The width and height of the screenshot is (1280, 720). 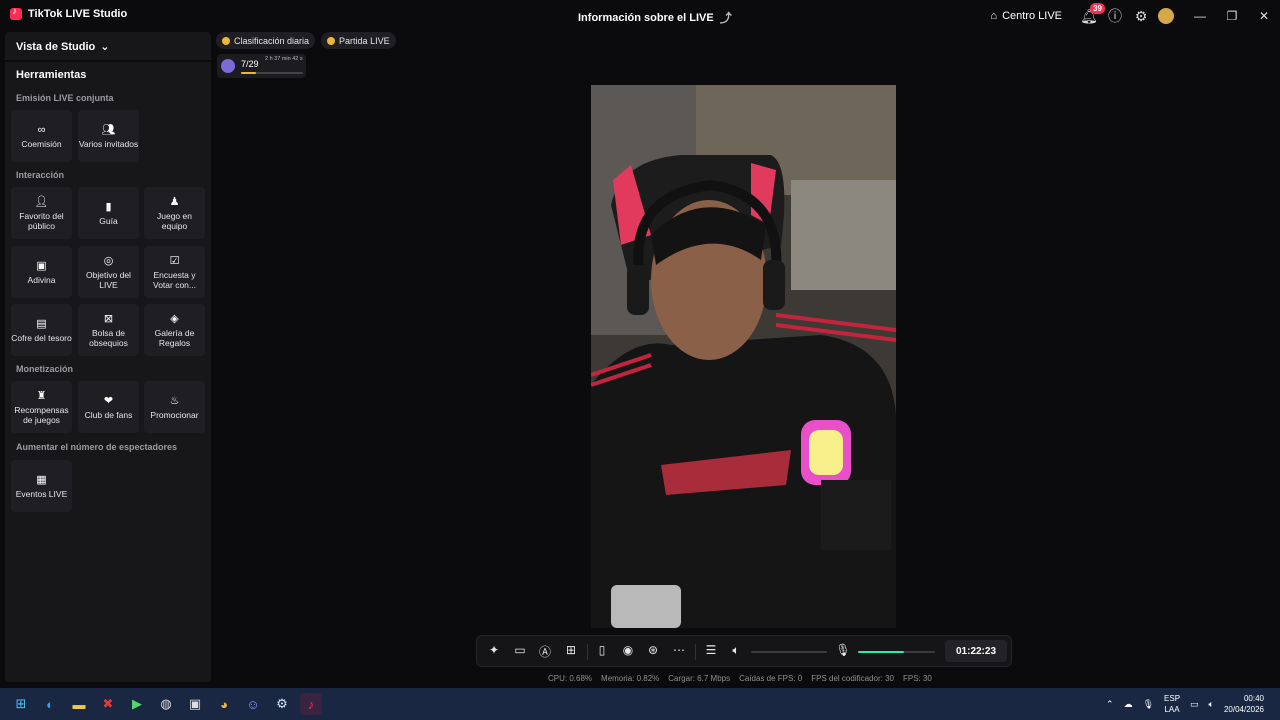 I want to click on tool-promocionar: ♨ Promocionar, so click(x=174, y=407).